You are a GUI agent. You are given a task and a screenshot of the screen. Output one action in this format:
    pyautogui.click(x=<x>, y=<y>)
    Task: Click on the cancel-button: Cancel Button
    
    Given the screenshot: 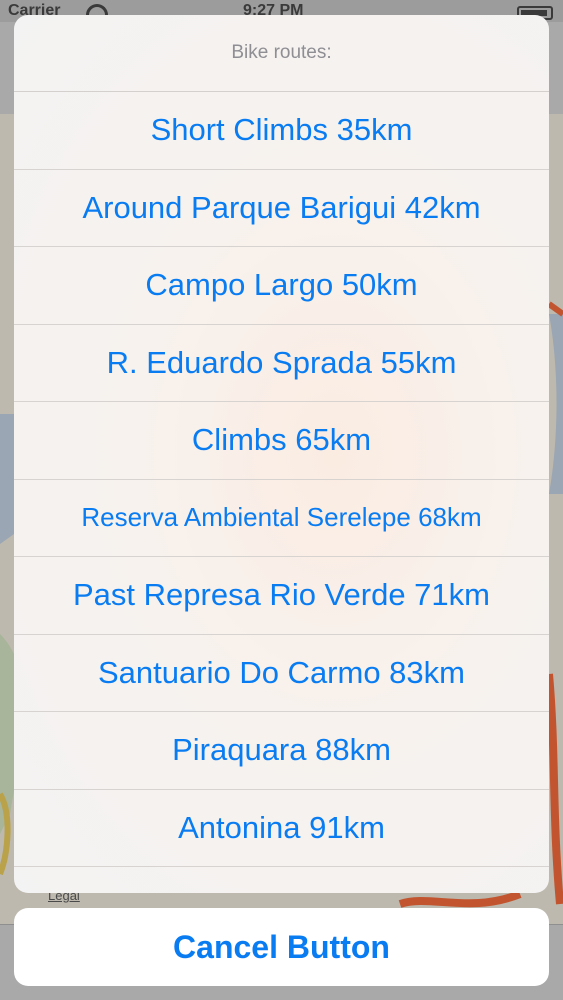 What is the action you would take?
    pyautogui.click(x=281, y=947)
    